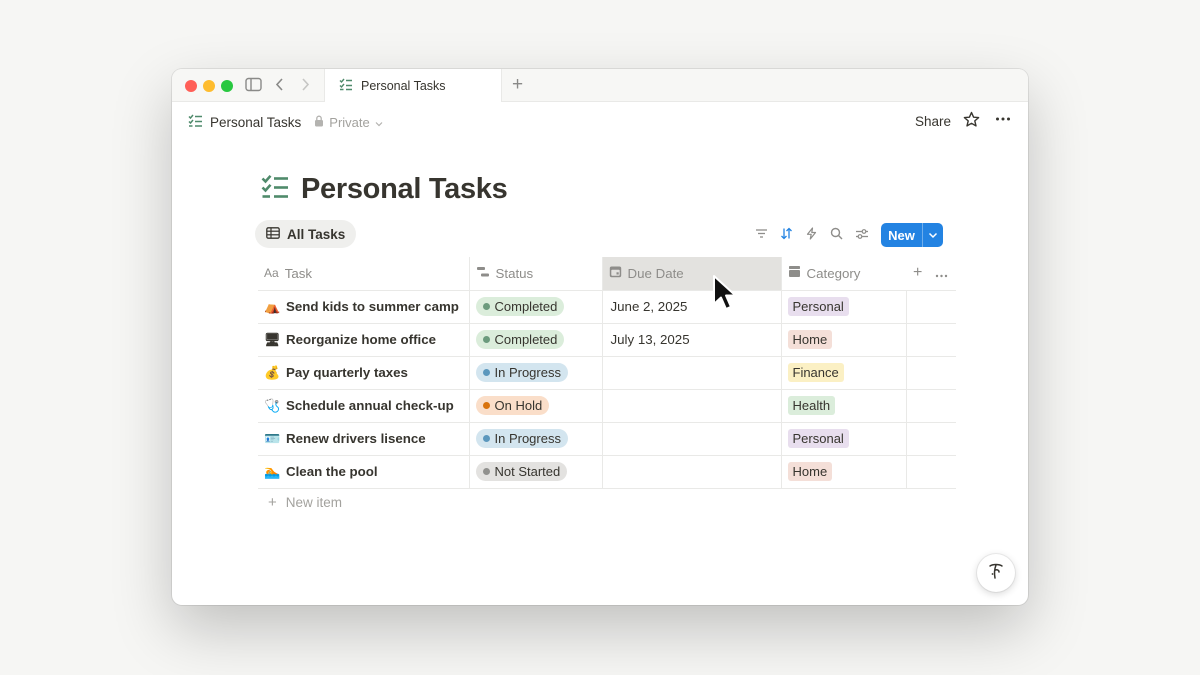  I want to click on task-emoji-icon: 🏊, so click(272, 471).